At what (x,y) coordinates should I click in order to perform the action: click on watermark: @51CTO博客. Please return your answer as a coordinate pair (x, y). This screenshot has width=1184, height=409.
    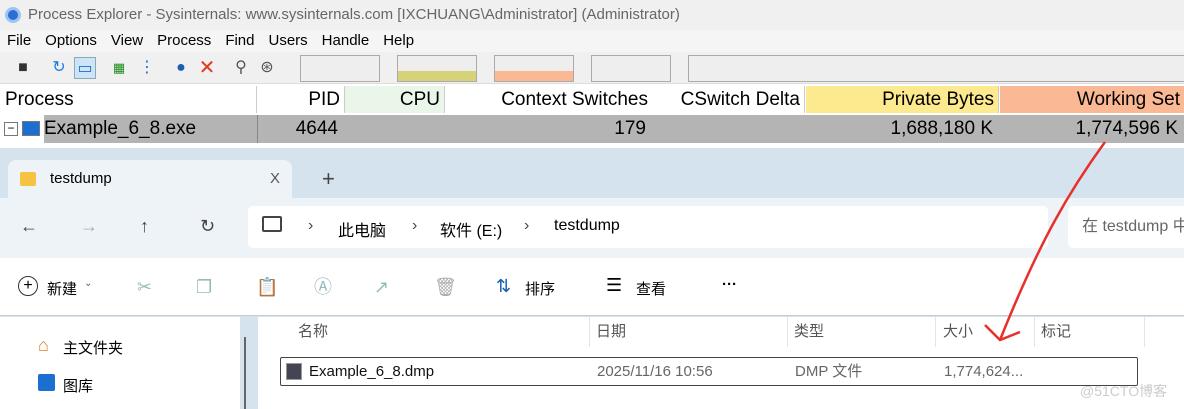
    Looking at the image, I should click on (1124, 391).